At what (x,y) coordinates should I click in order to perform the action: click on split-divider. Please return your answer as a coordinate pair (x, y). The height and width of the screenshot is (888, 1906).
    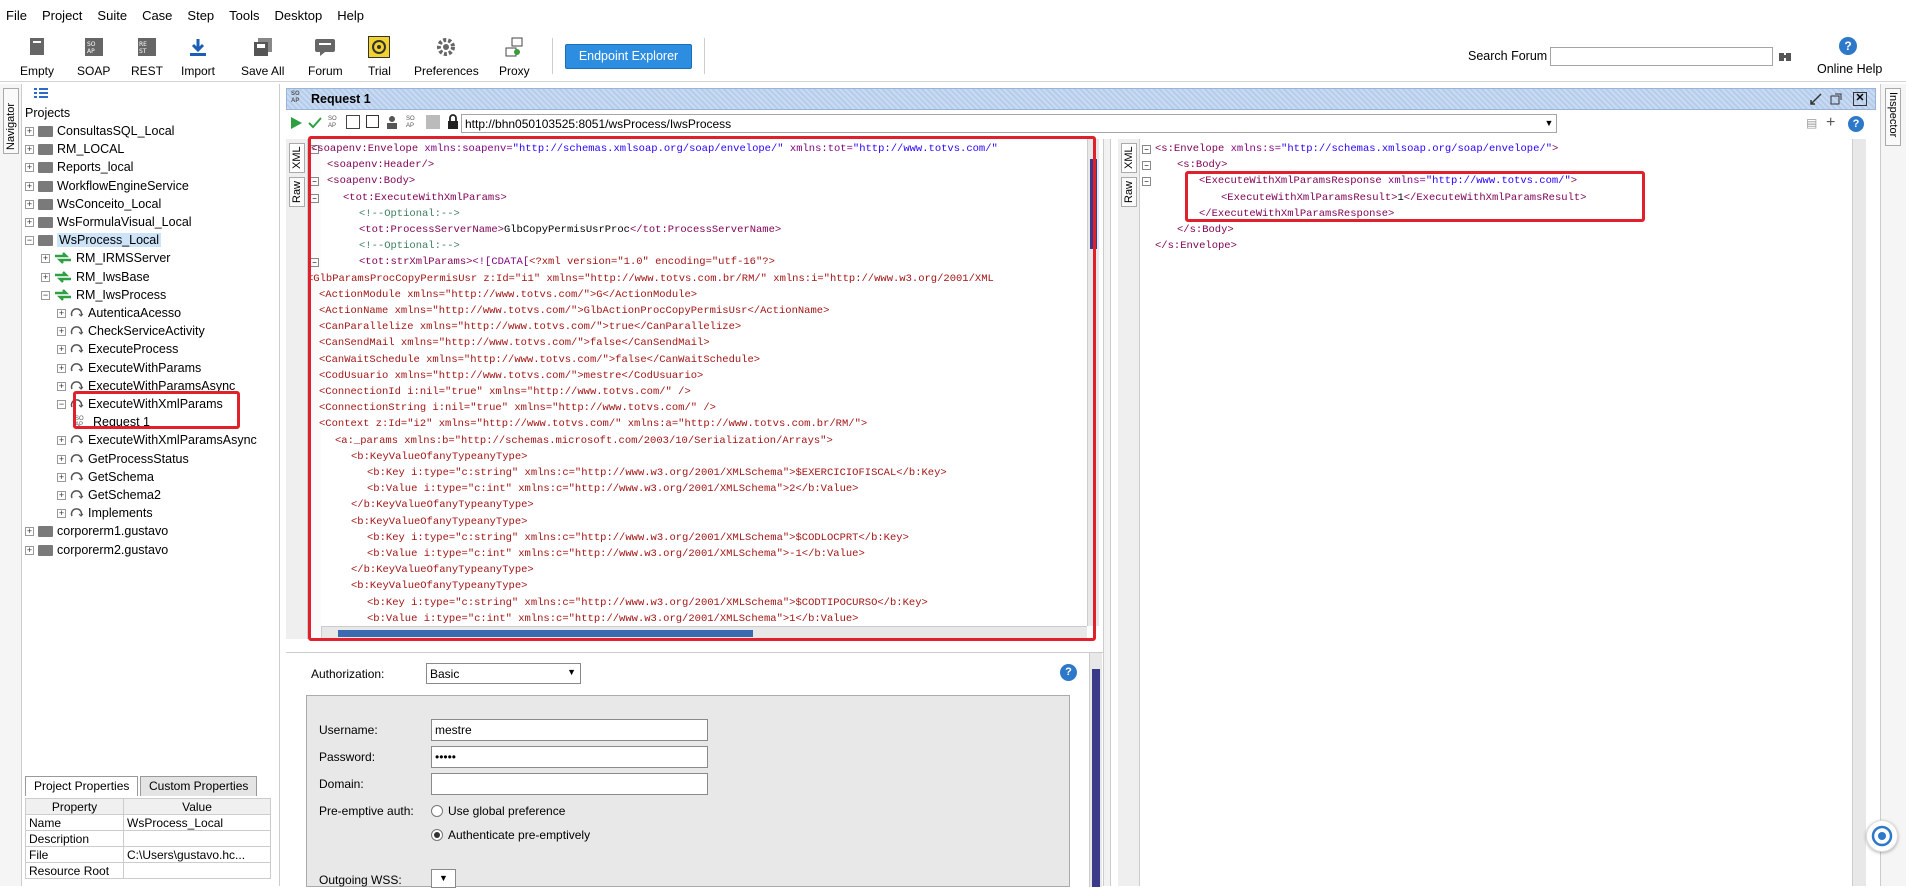
    Looking at the image, I should click on (1107, 512).